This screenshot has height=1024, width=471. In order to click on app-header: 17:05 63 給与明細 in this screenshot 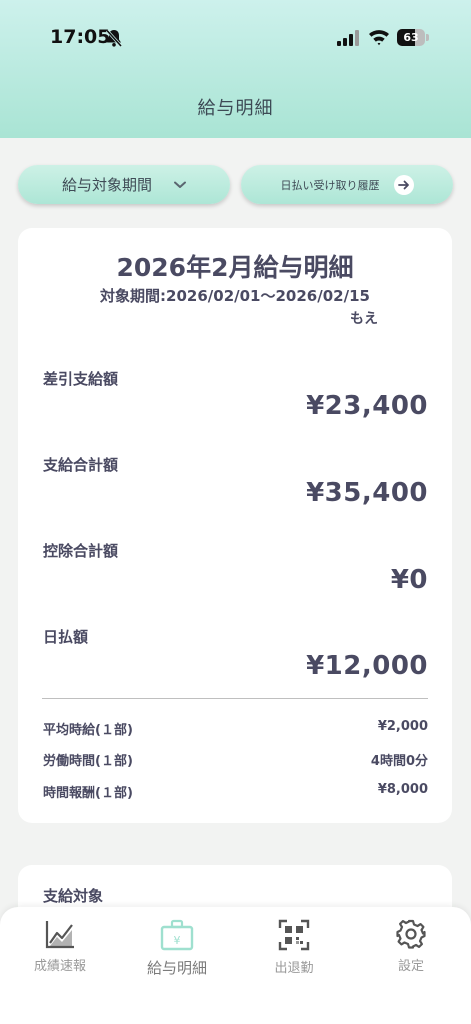, I will do `click(235, 69)`.